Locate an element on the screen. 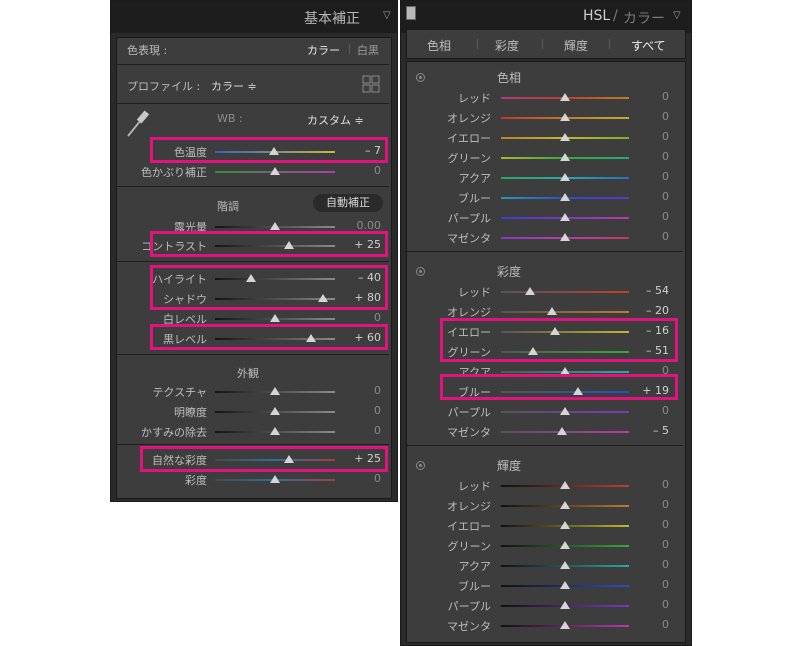  slider-label: パープル is located at coordinates (469, 412).